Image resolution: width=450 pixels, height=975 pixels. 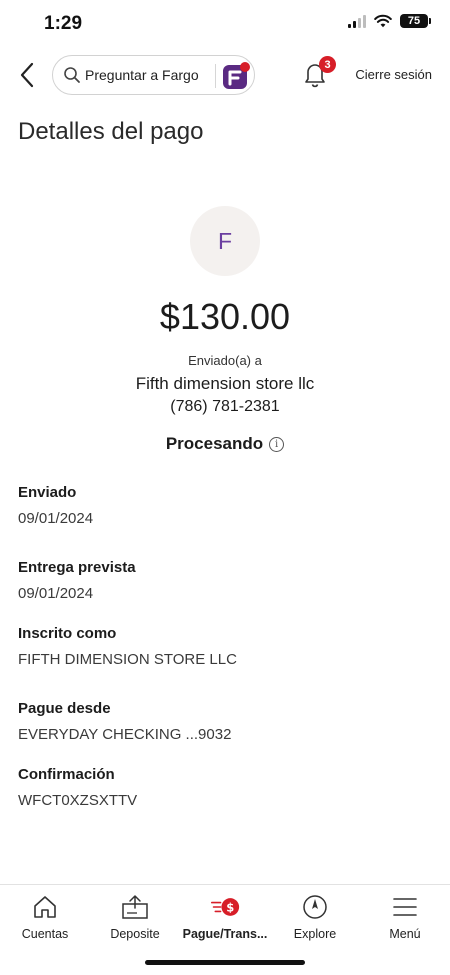 I want to click on detail-enrolled-as: Inscrito como FIFTH DIMENSION STORE LLC, so click(x=228, y=646).